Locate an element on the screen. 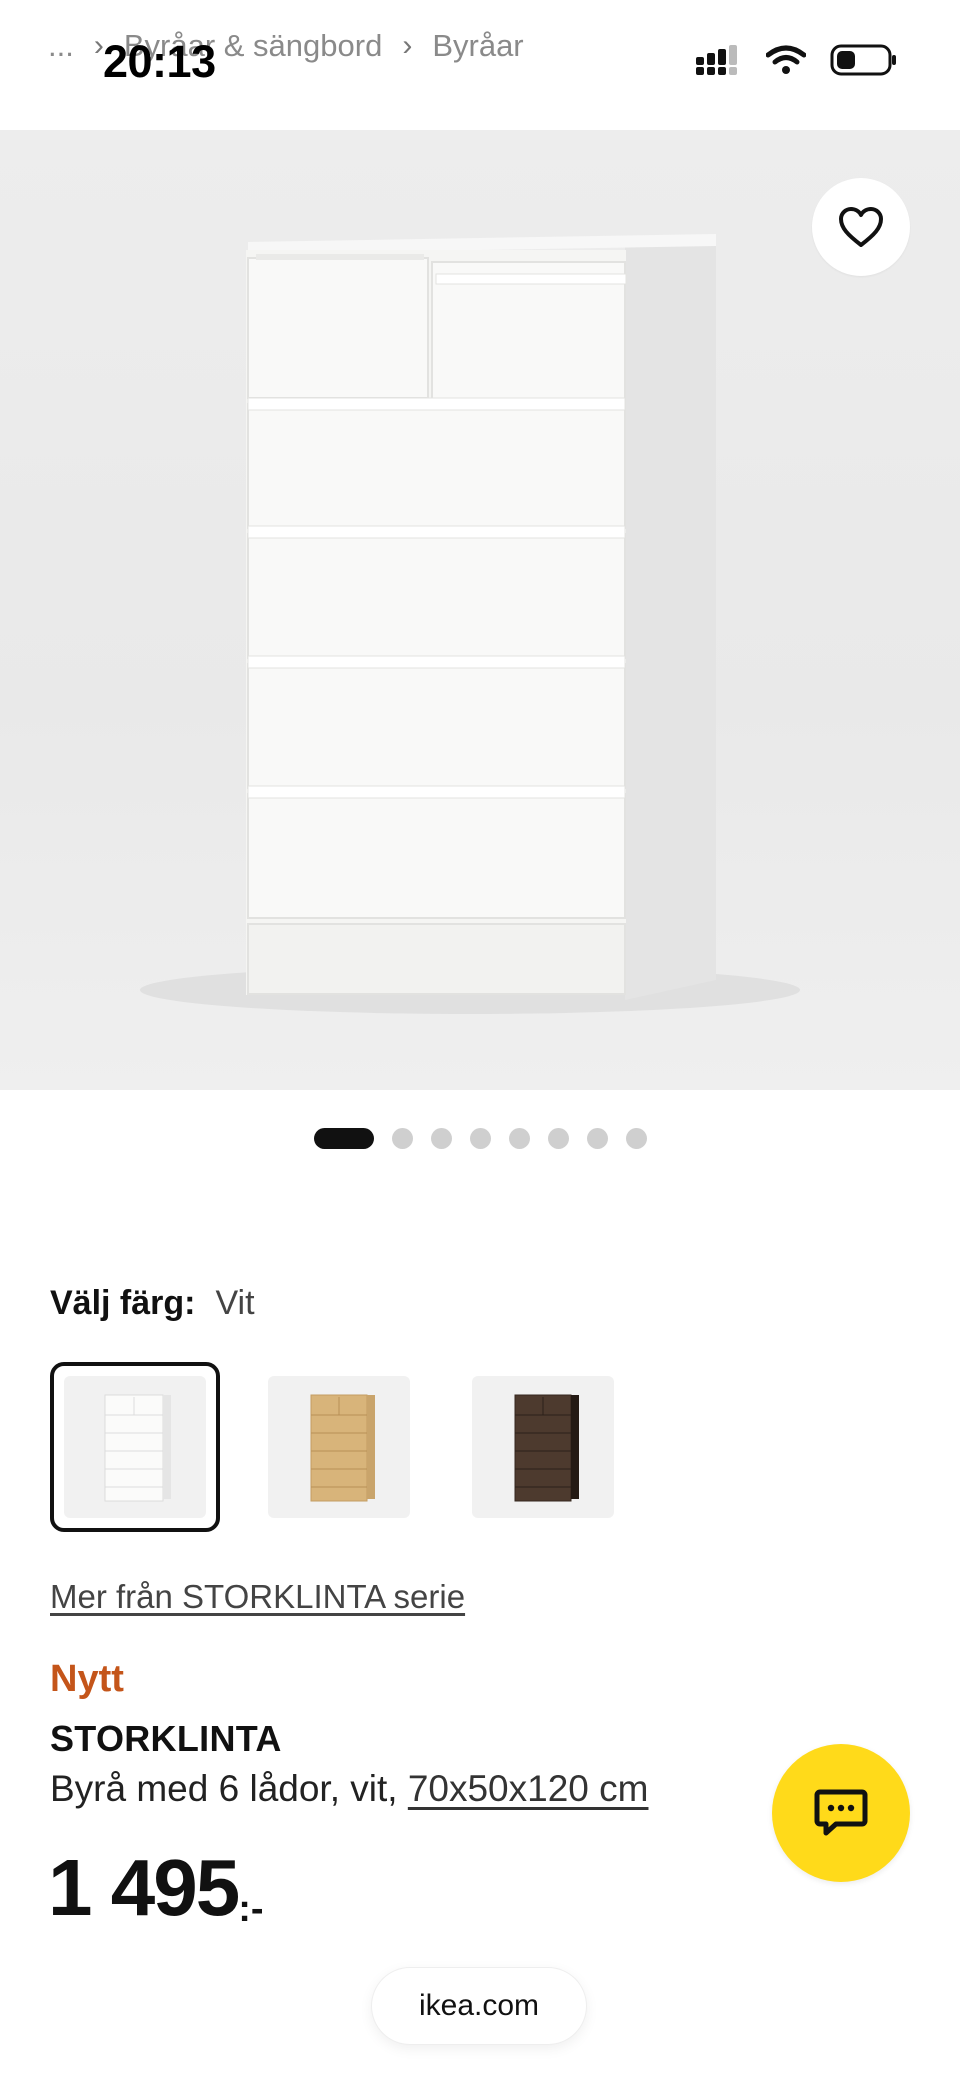 This screenshot has width=960, height=2078. product-description-text: Byrå med 6 lådor, vit, is located at coordinates (229, 1788).